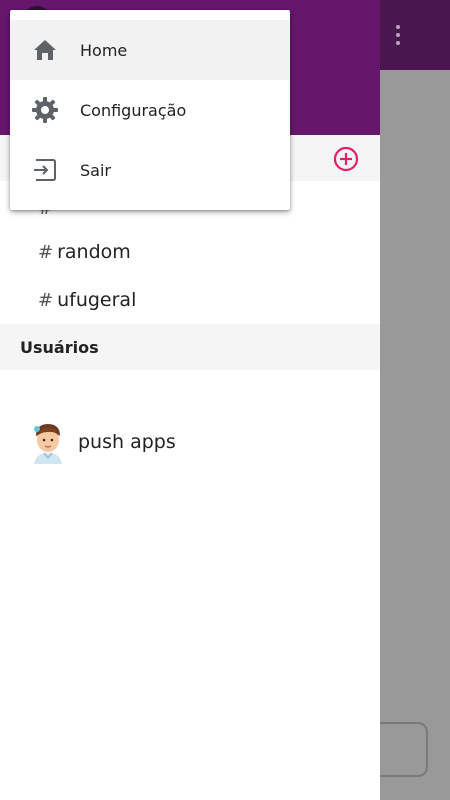 This screenshot has width=450, height=800. I want to click on gear-icon, so click(45, 110).